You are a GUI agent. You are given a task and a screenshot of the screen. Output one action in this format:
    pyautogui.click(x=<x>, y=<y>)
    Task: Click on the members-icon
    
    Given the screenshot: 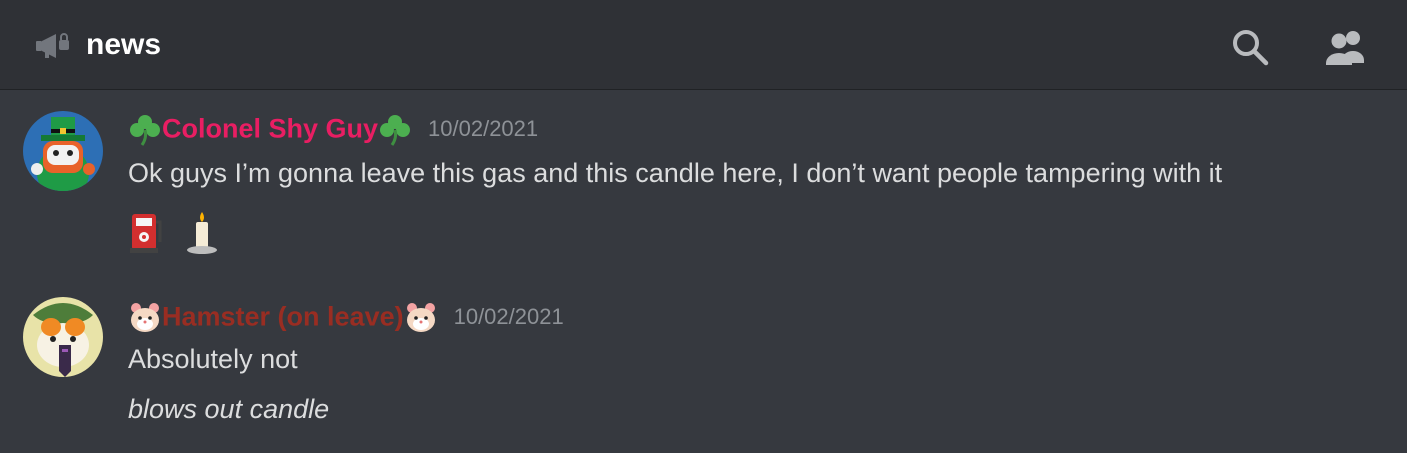 What is the action you would take?
    pyautogui.click(x=1345, y=48)
    